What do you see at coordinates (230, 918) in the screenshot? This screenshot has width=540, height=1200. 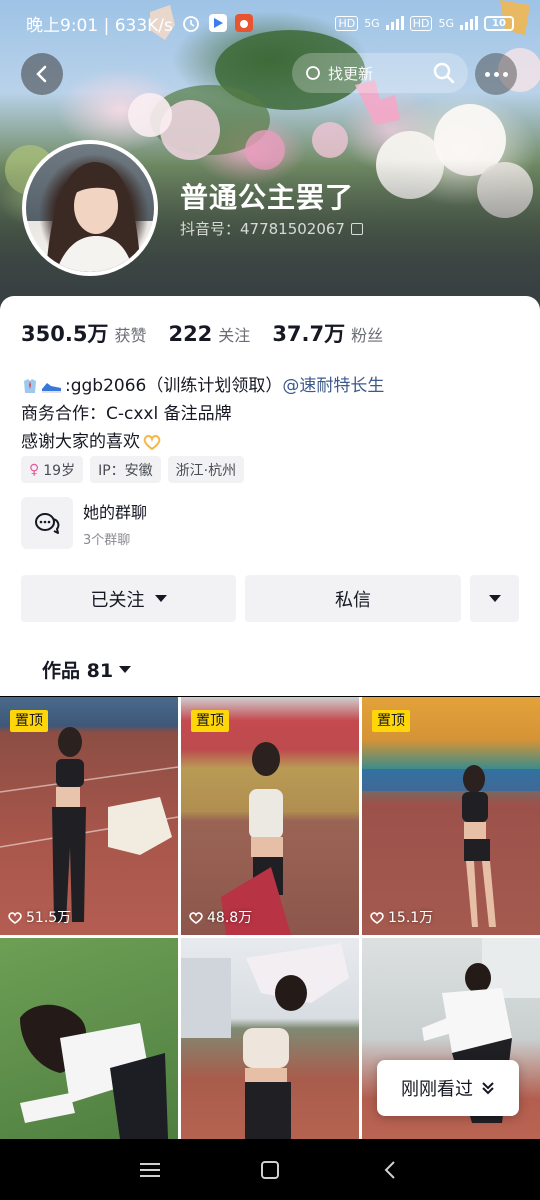 I see `likes-count-value: 48.8万` at bounding box center [230, 918].